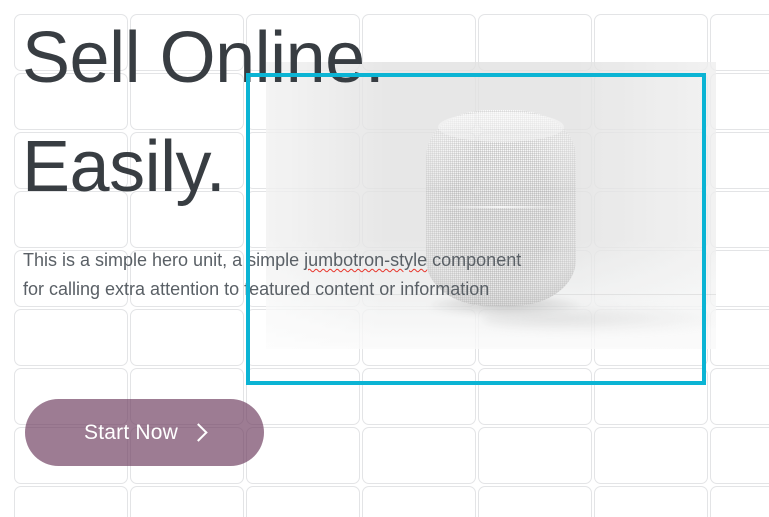  I want to click on hero-headline-line-2: Easily., so click(124, 167).